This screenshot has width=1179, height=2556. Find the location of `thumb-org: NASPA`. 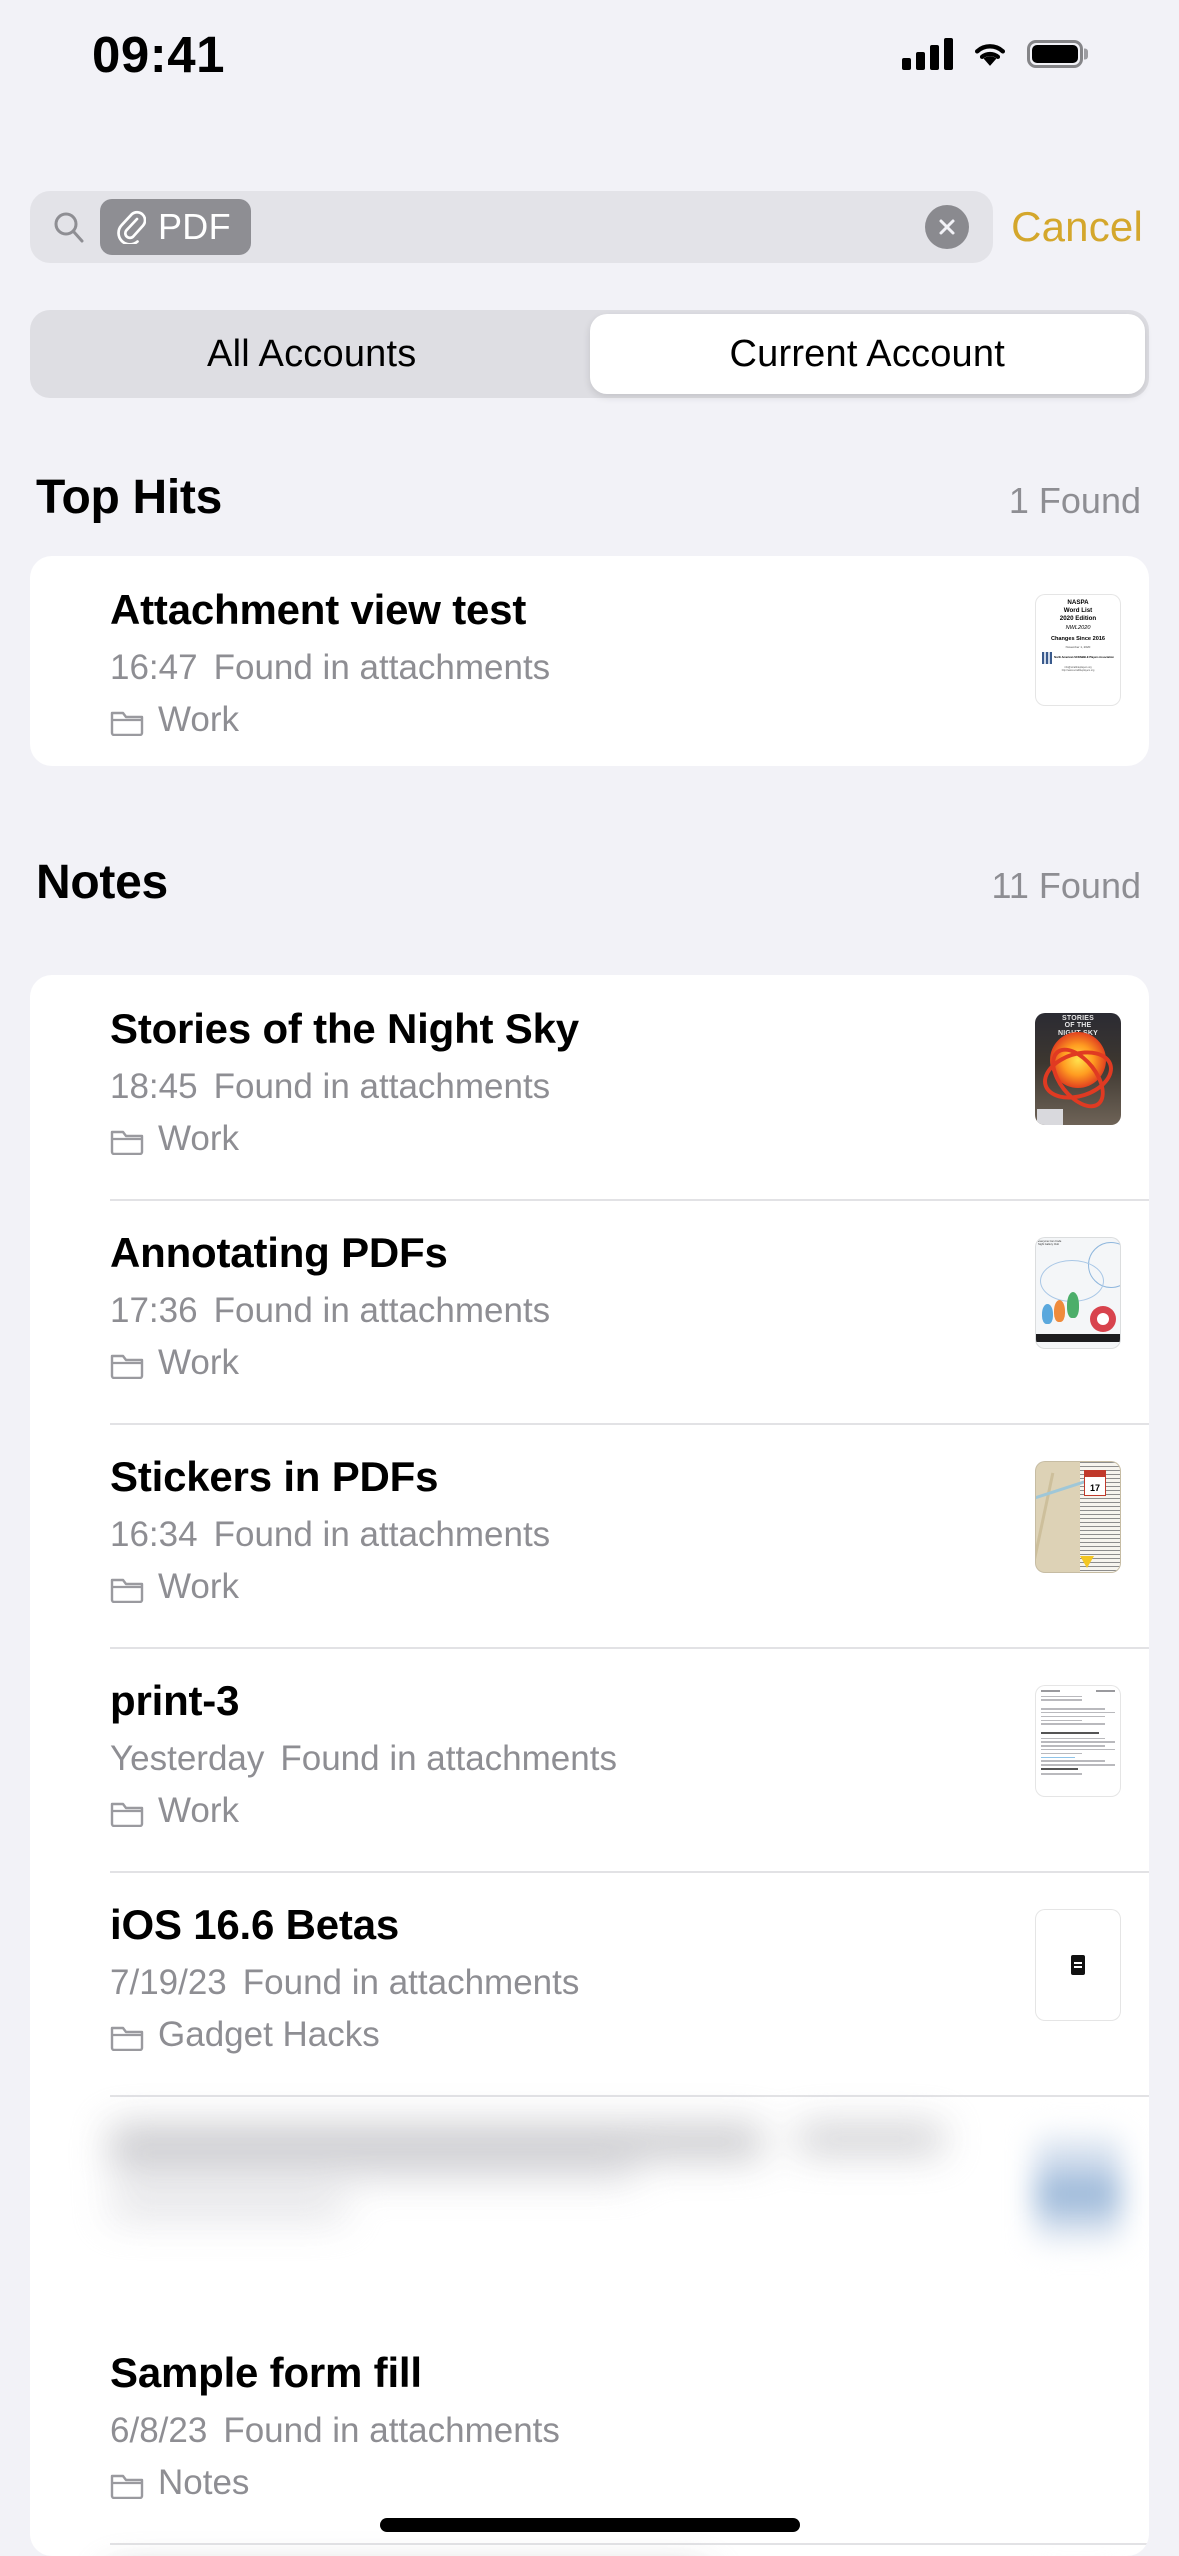

thumb-org: NASPA is located at coordinates (1078, 602).